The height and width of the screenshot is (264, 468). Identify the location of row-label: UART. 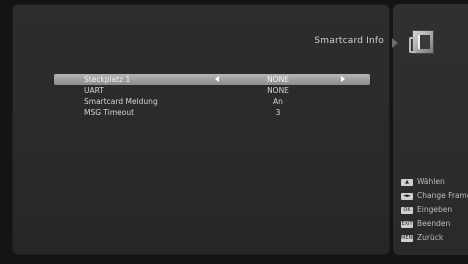
(94, 90).